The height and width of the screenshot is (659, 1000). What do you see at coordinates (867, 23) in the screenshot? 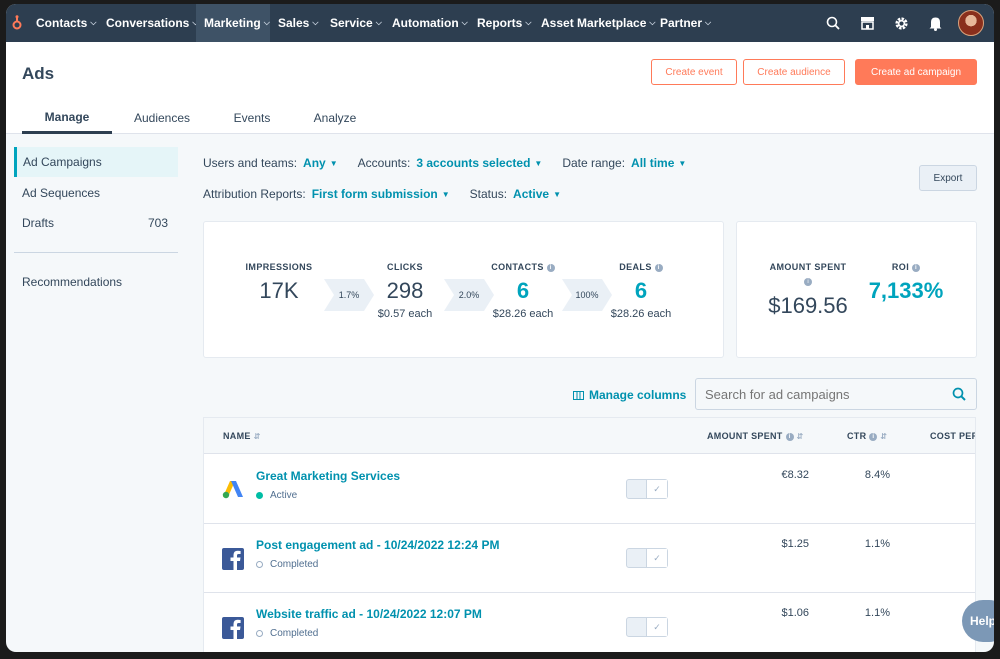
I see `marketplace-icon` at bounding box center [867, 23].